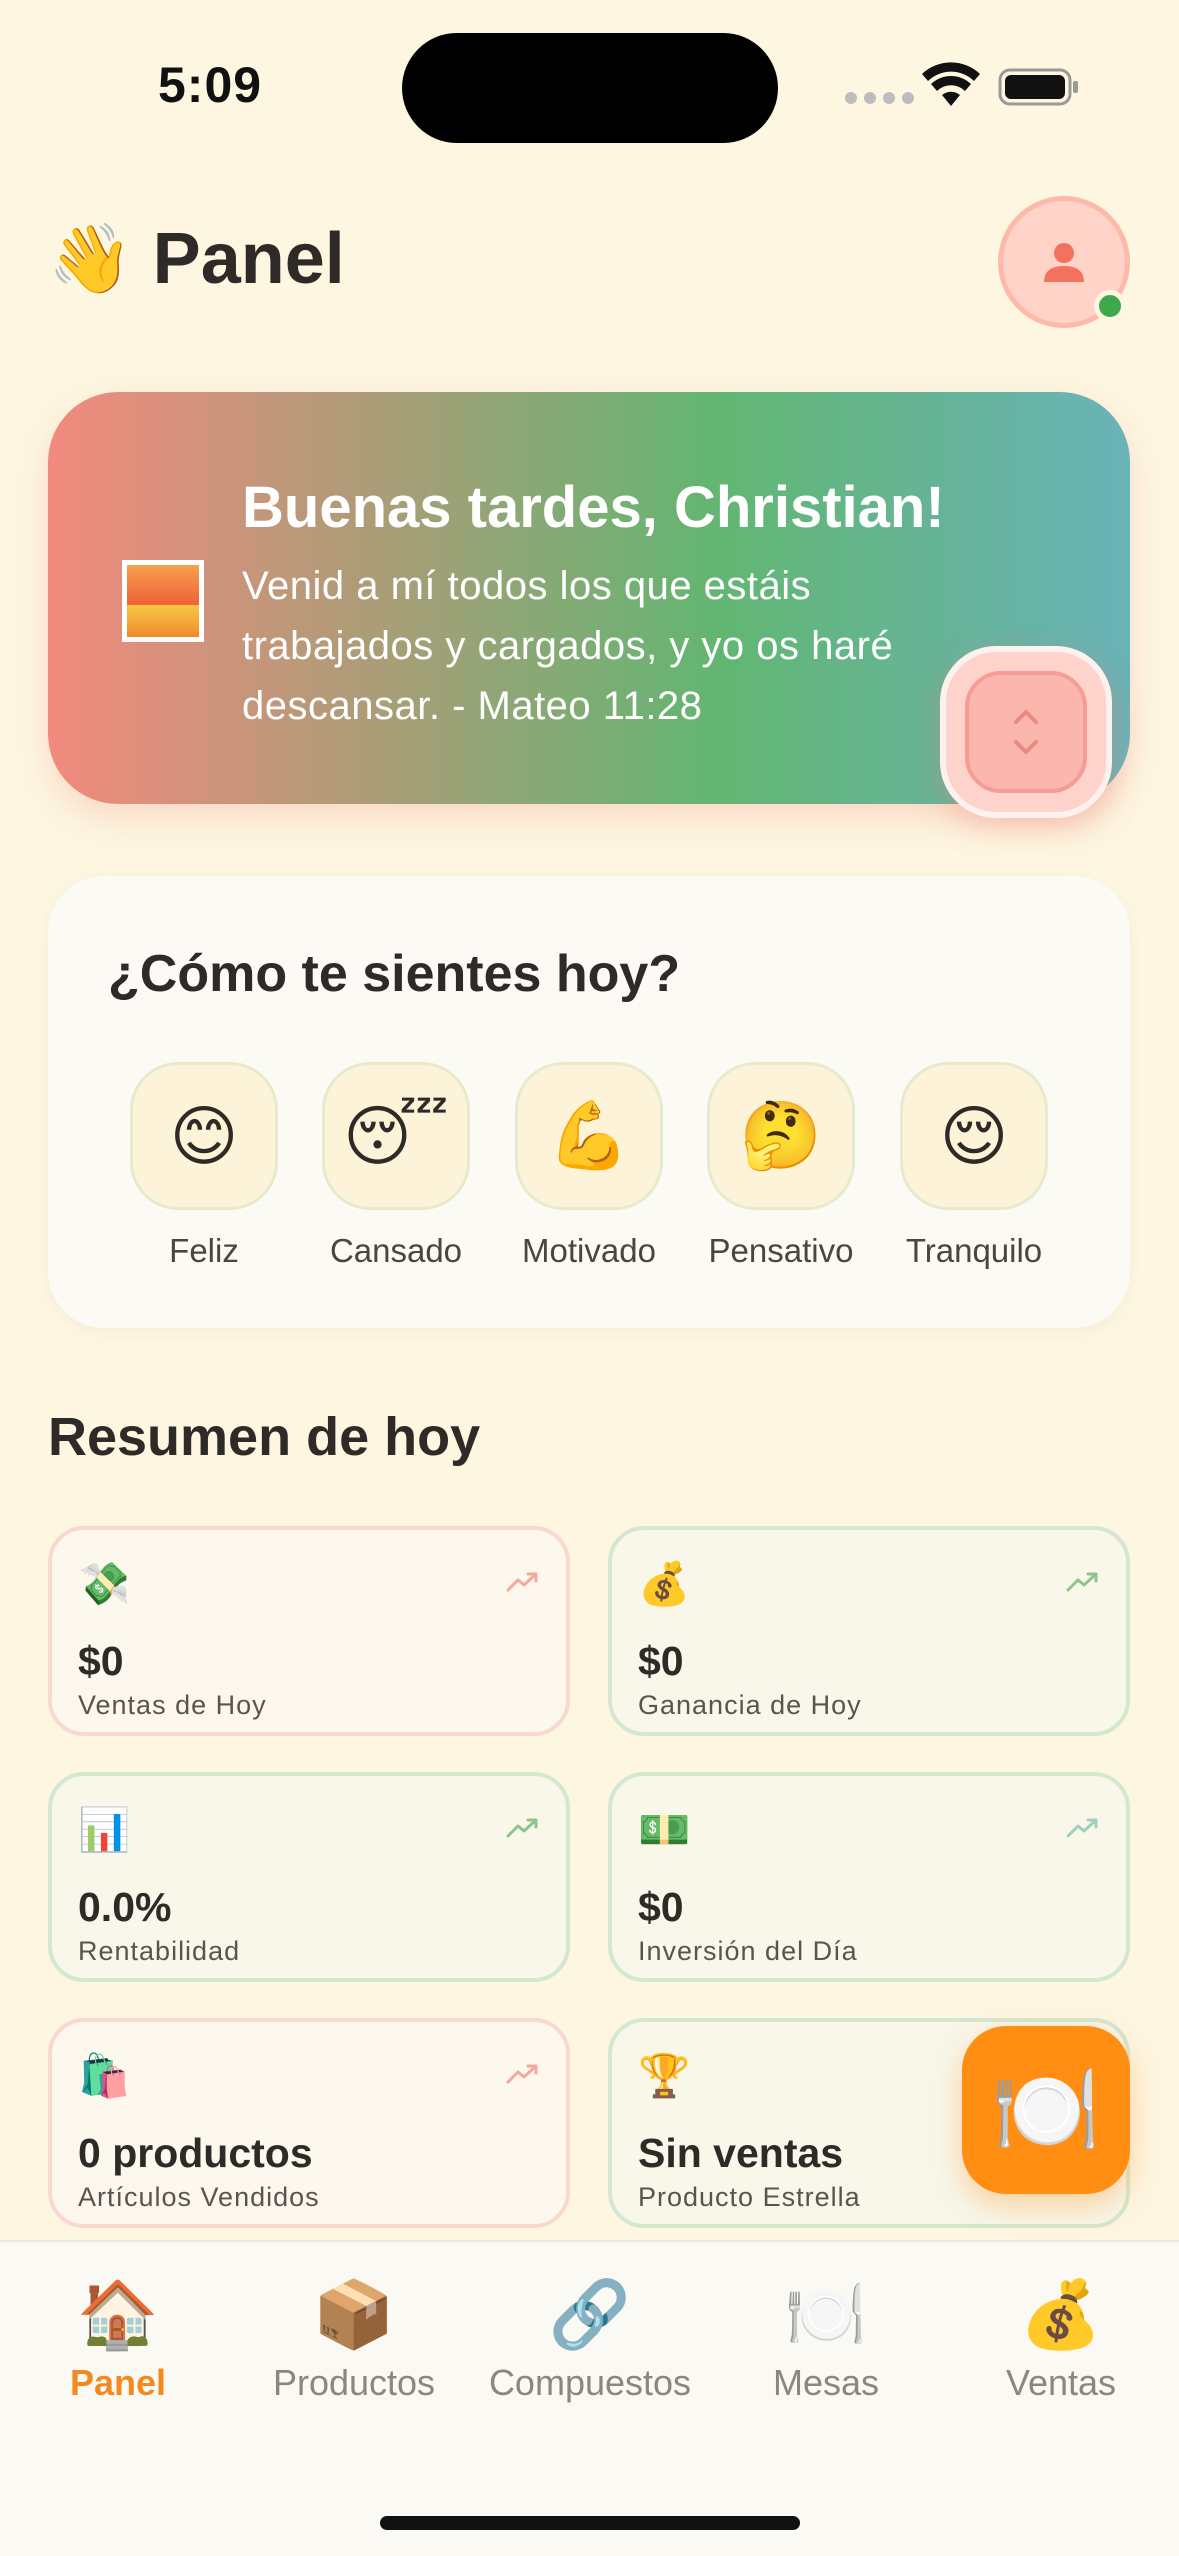  What do you see at coordinates (396, 1136) in the screenshot?
I see `mood-option-cansado: 😴` at bounding box center [396, 1136].